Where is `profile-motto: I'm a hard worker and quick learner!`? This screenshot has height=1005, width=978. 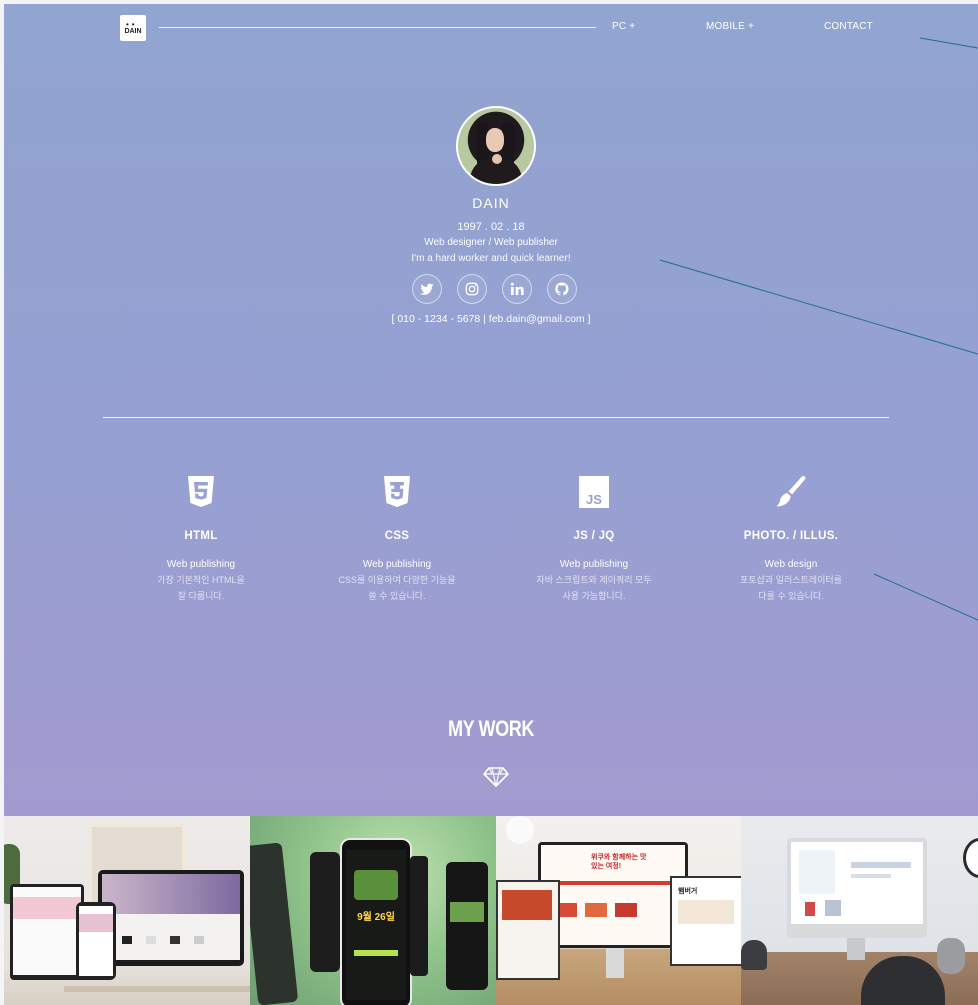
profile-motto: I'm a hard worker and quick learner! is located at coordinates (491, 258).